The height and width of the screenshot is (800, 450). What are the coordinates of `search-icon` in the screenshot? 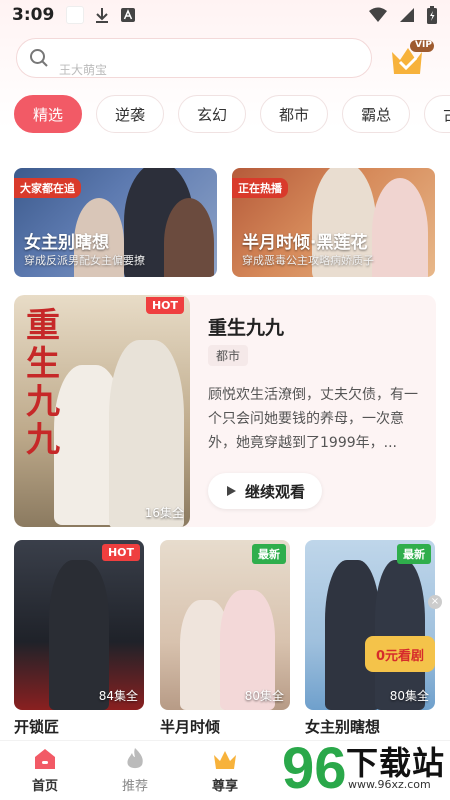 It's located at (39, 58).